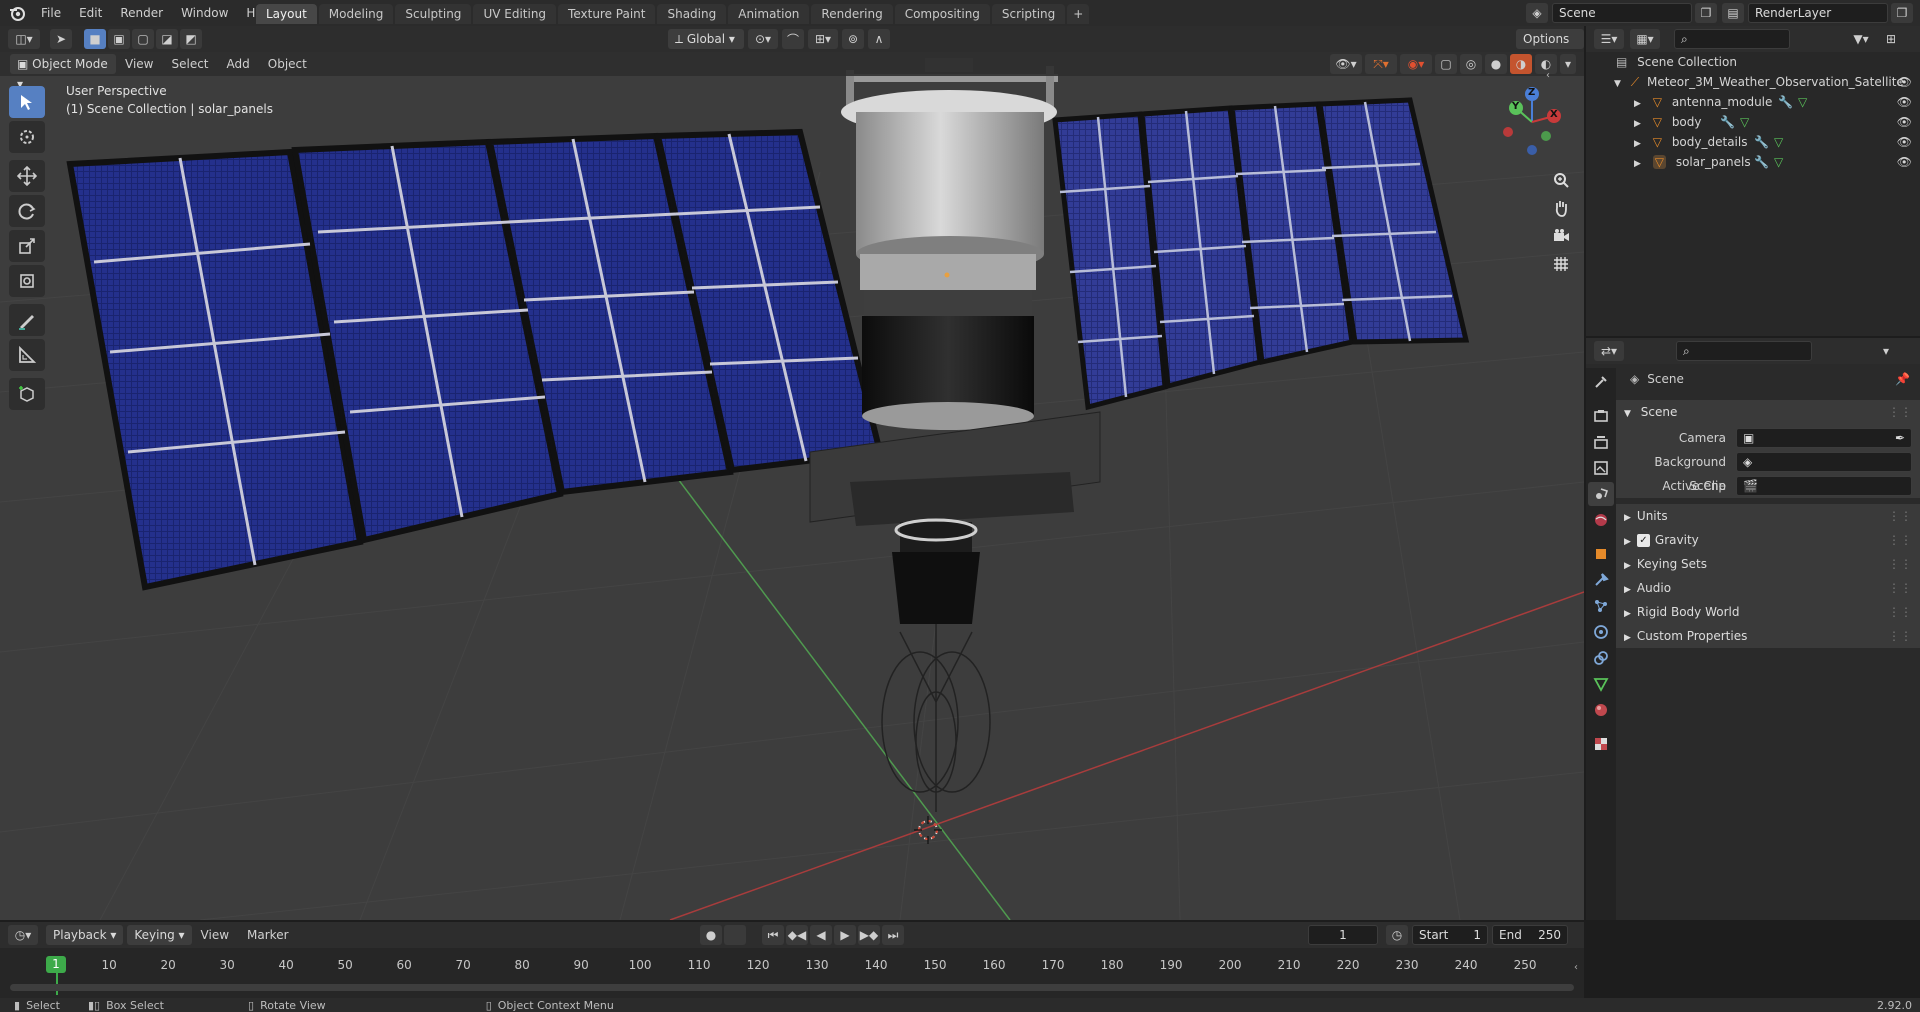 The image size is (1920, 1012). I want to click on render-layer-field: RenderLayer, so click(1818, 13).